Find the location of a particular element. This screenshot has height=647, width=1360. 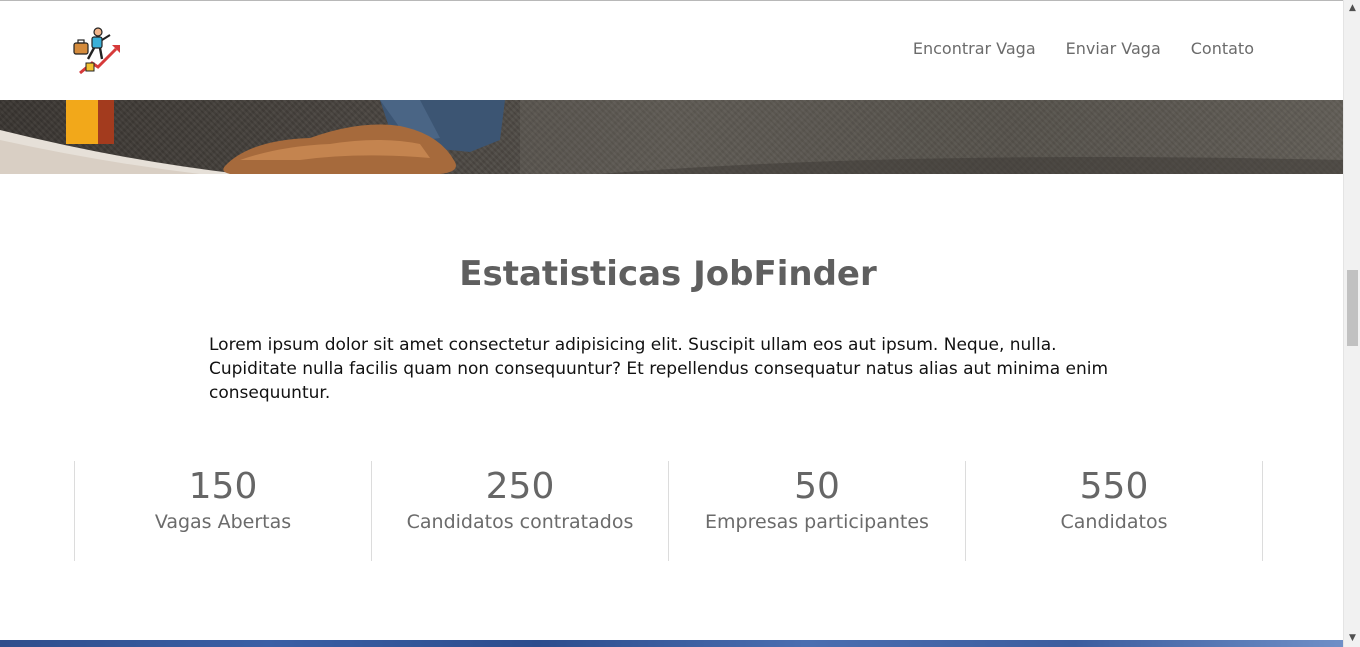

stat-card: 50 Empresas participantes is located at coordinates (816, 511).